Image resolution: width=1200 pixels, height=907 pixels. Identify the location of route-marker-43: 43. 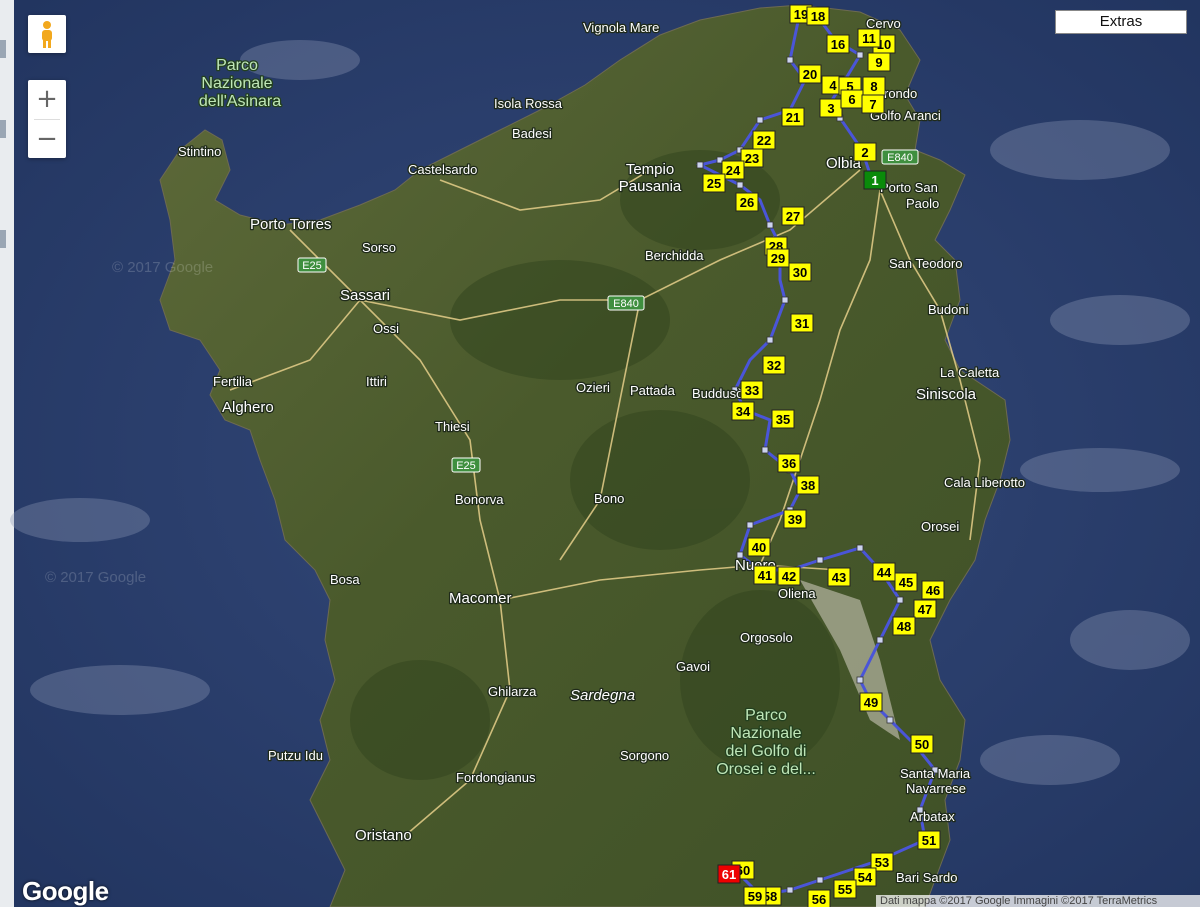
(839, 577).